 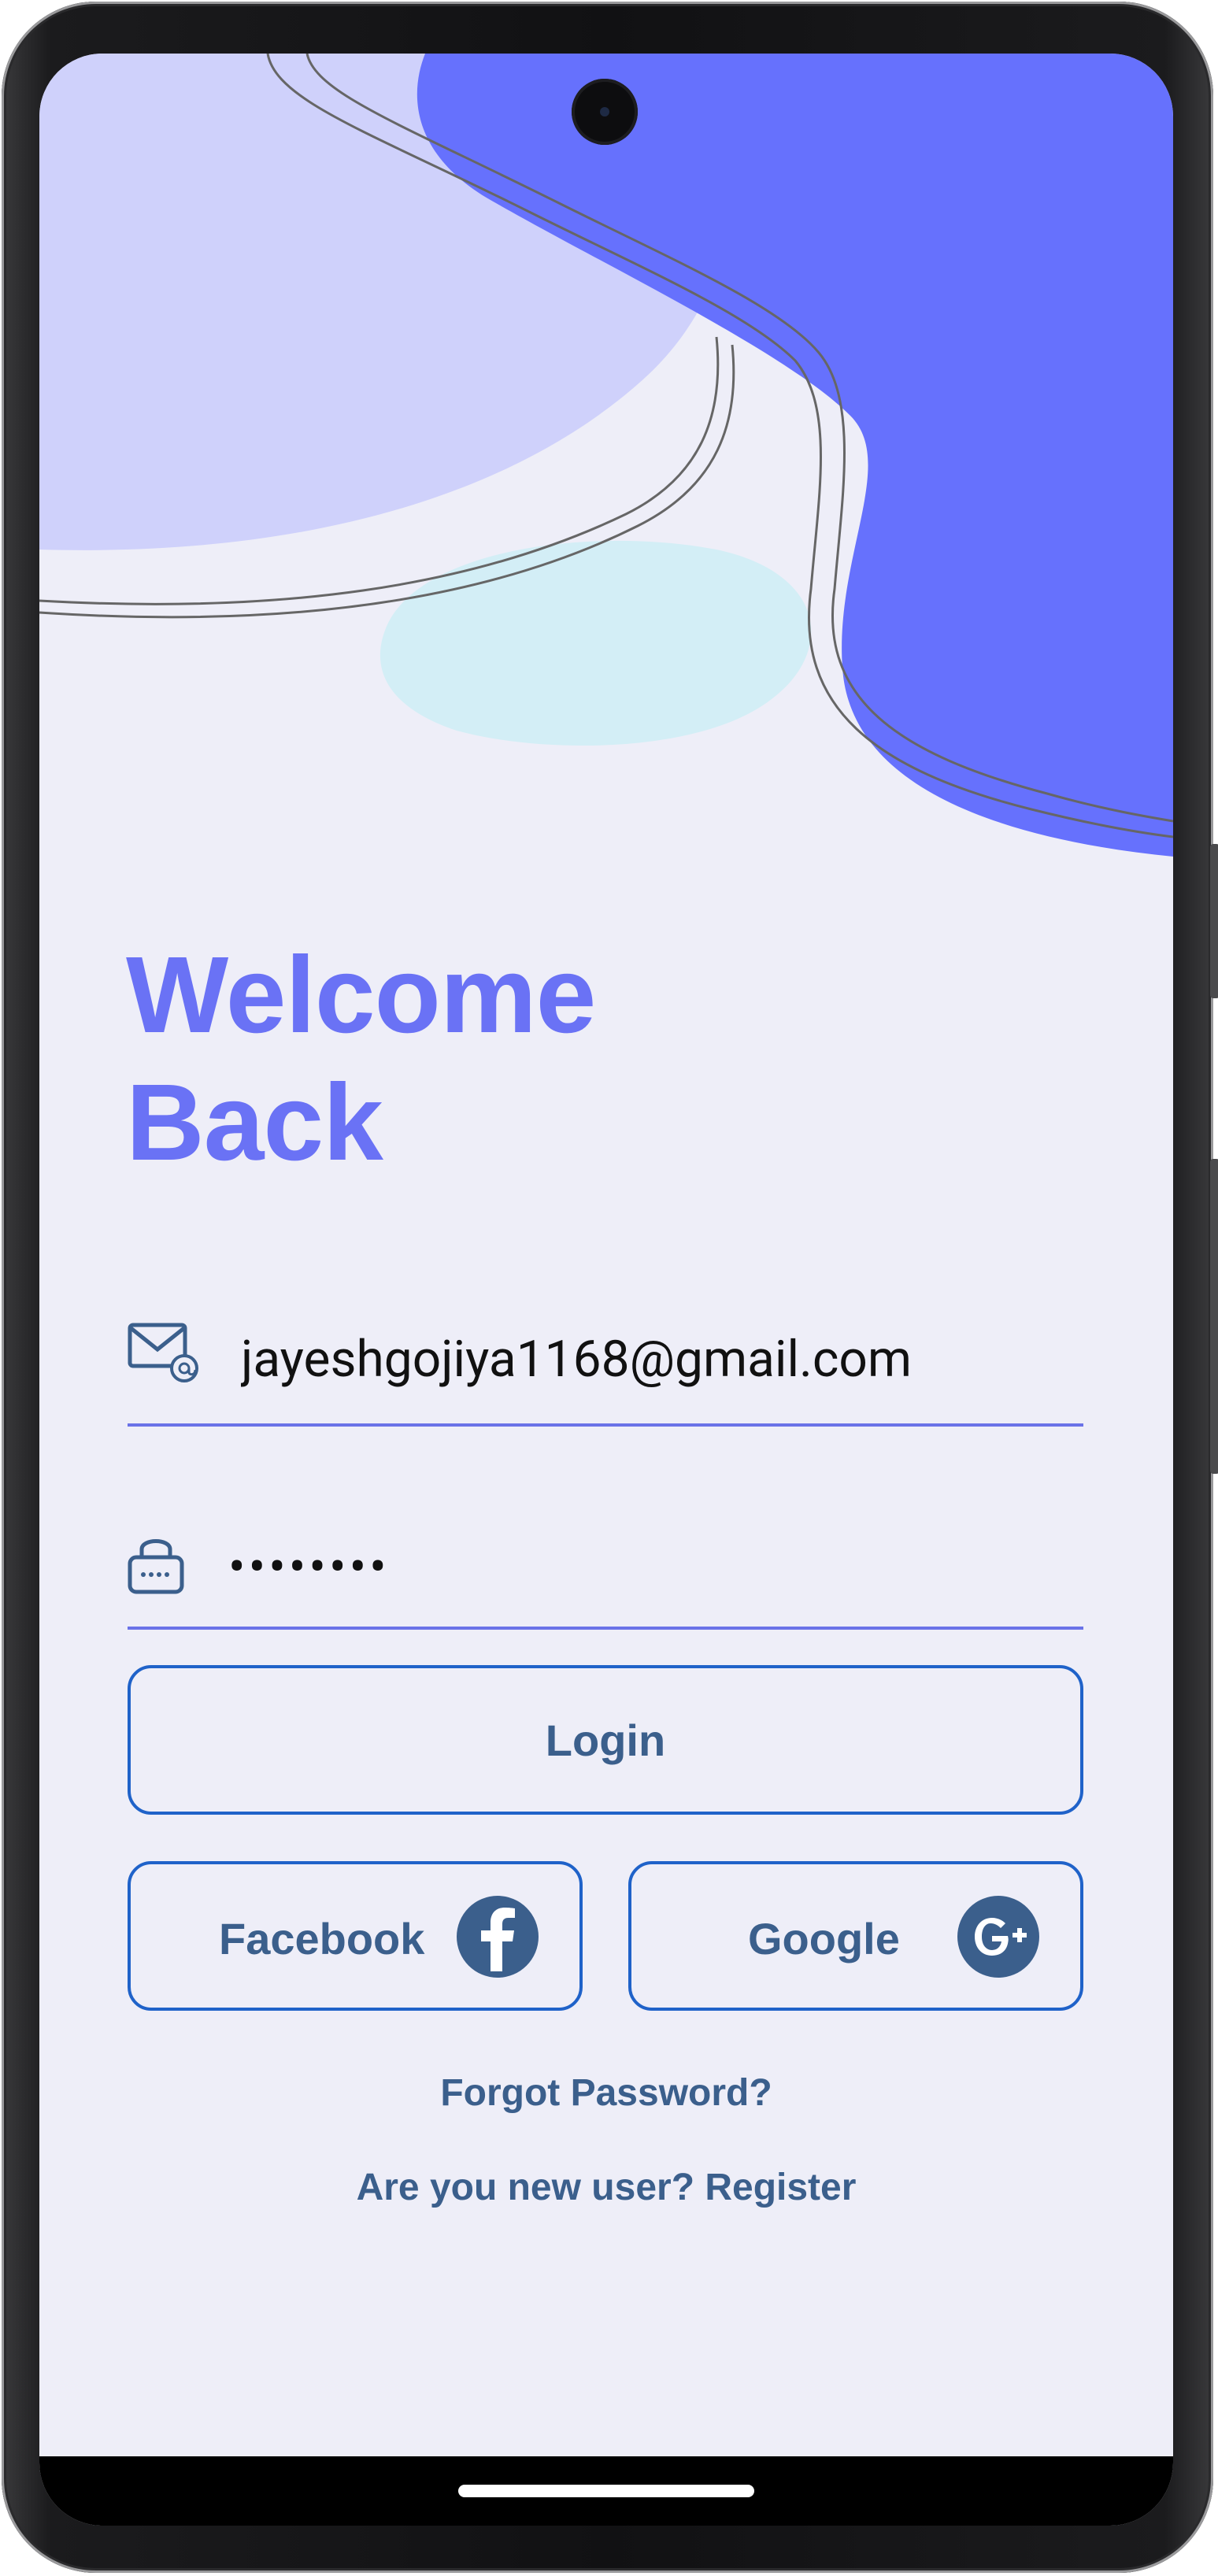 I want to click on lock-icon, so click(x=156, y=1565).